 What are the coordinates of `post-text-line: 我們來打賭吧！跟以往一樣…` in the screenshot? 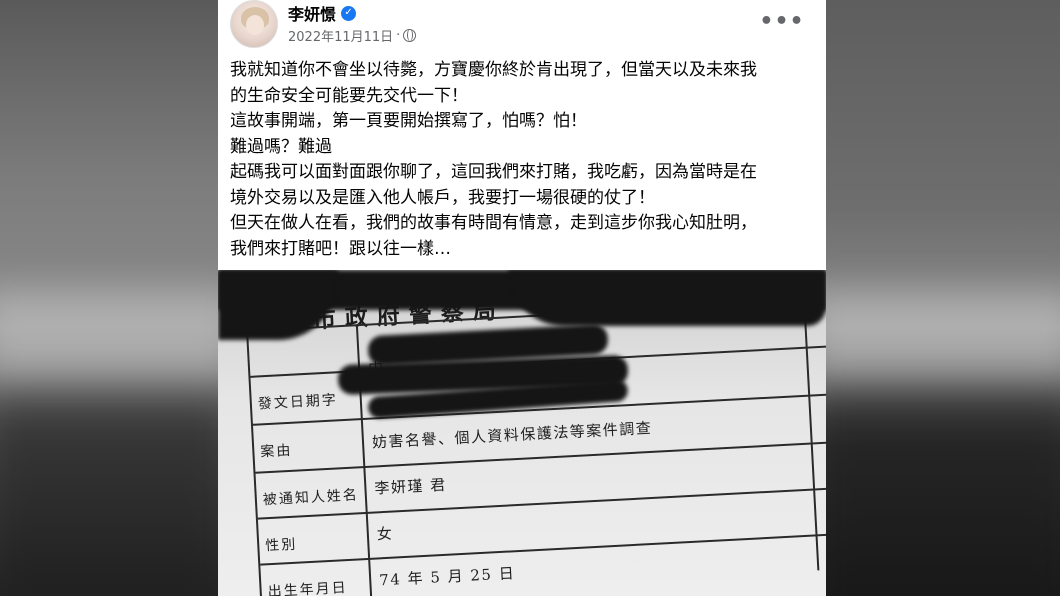 It's located at (340, 248).